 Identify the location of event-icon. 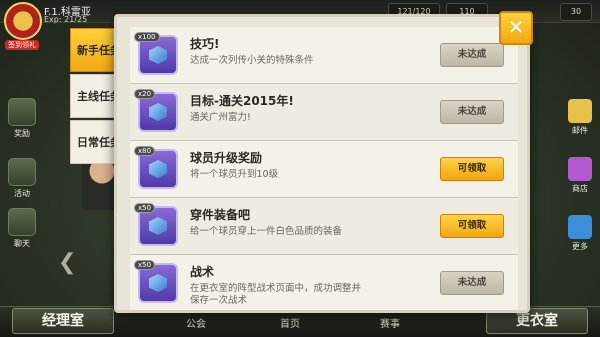
(22, 172).